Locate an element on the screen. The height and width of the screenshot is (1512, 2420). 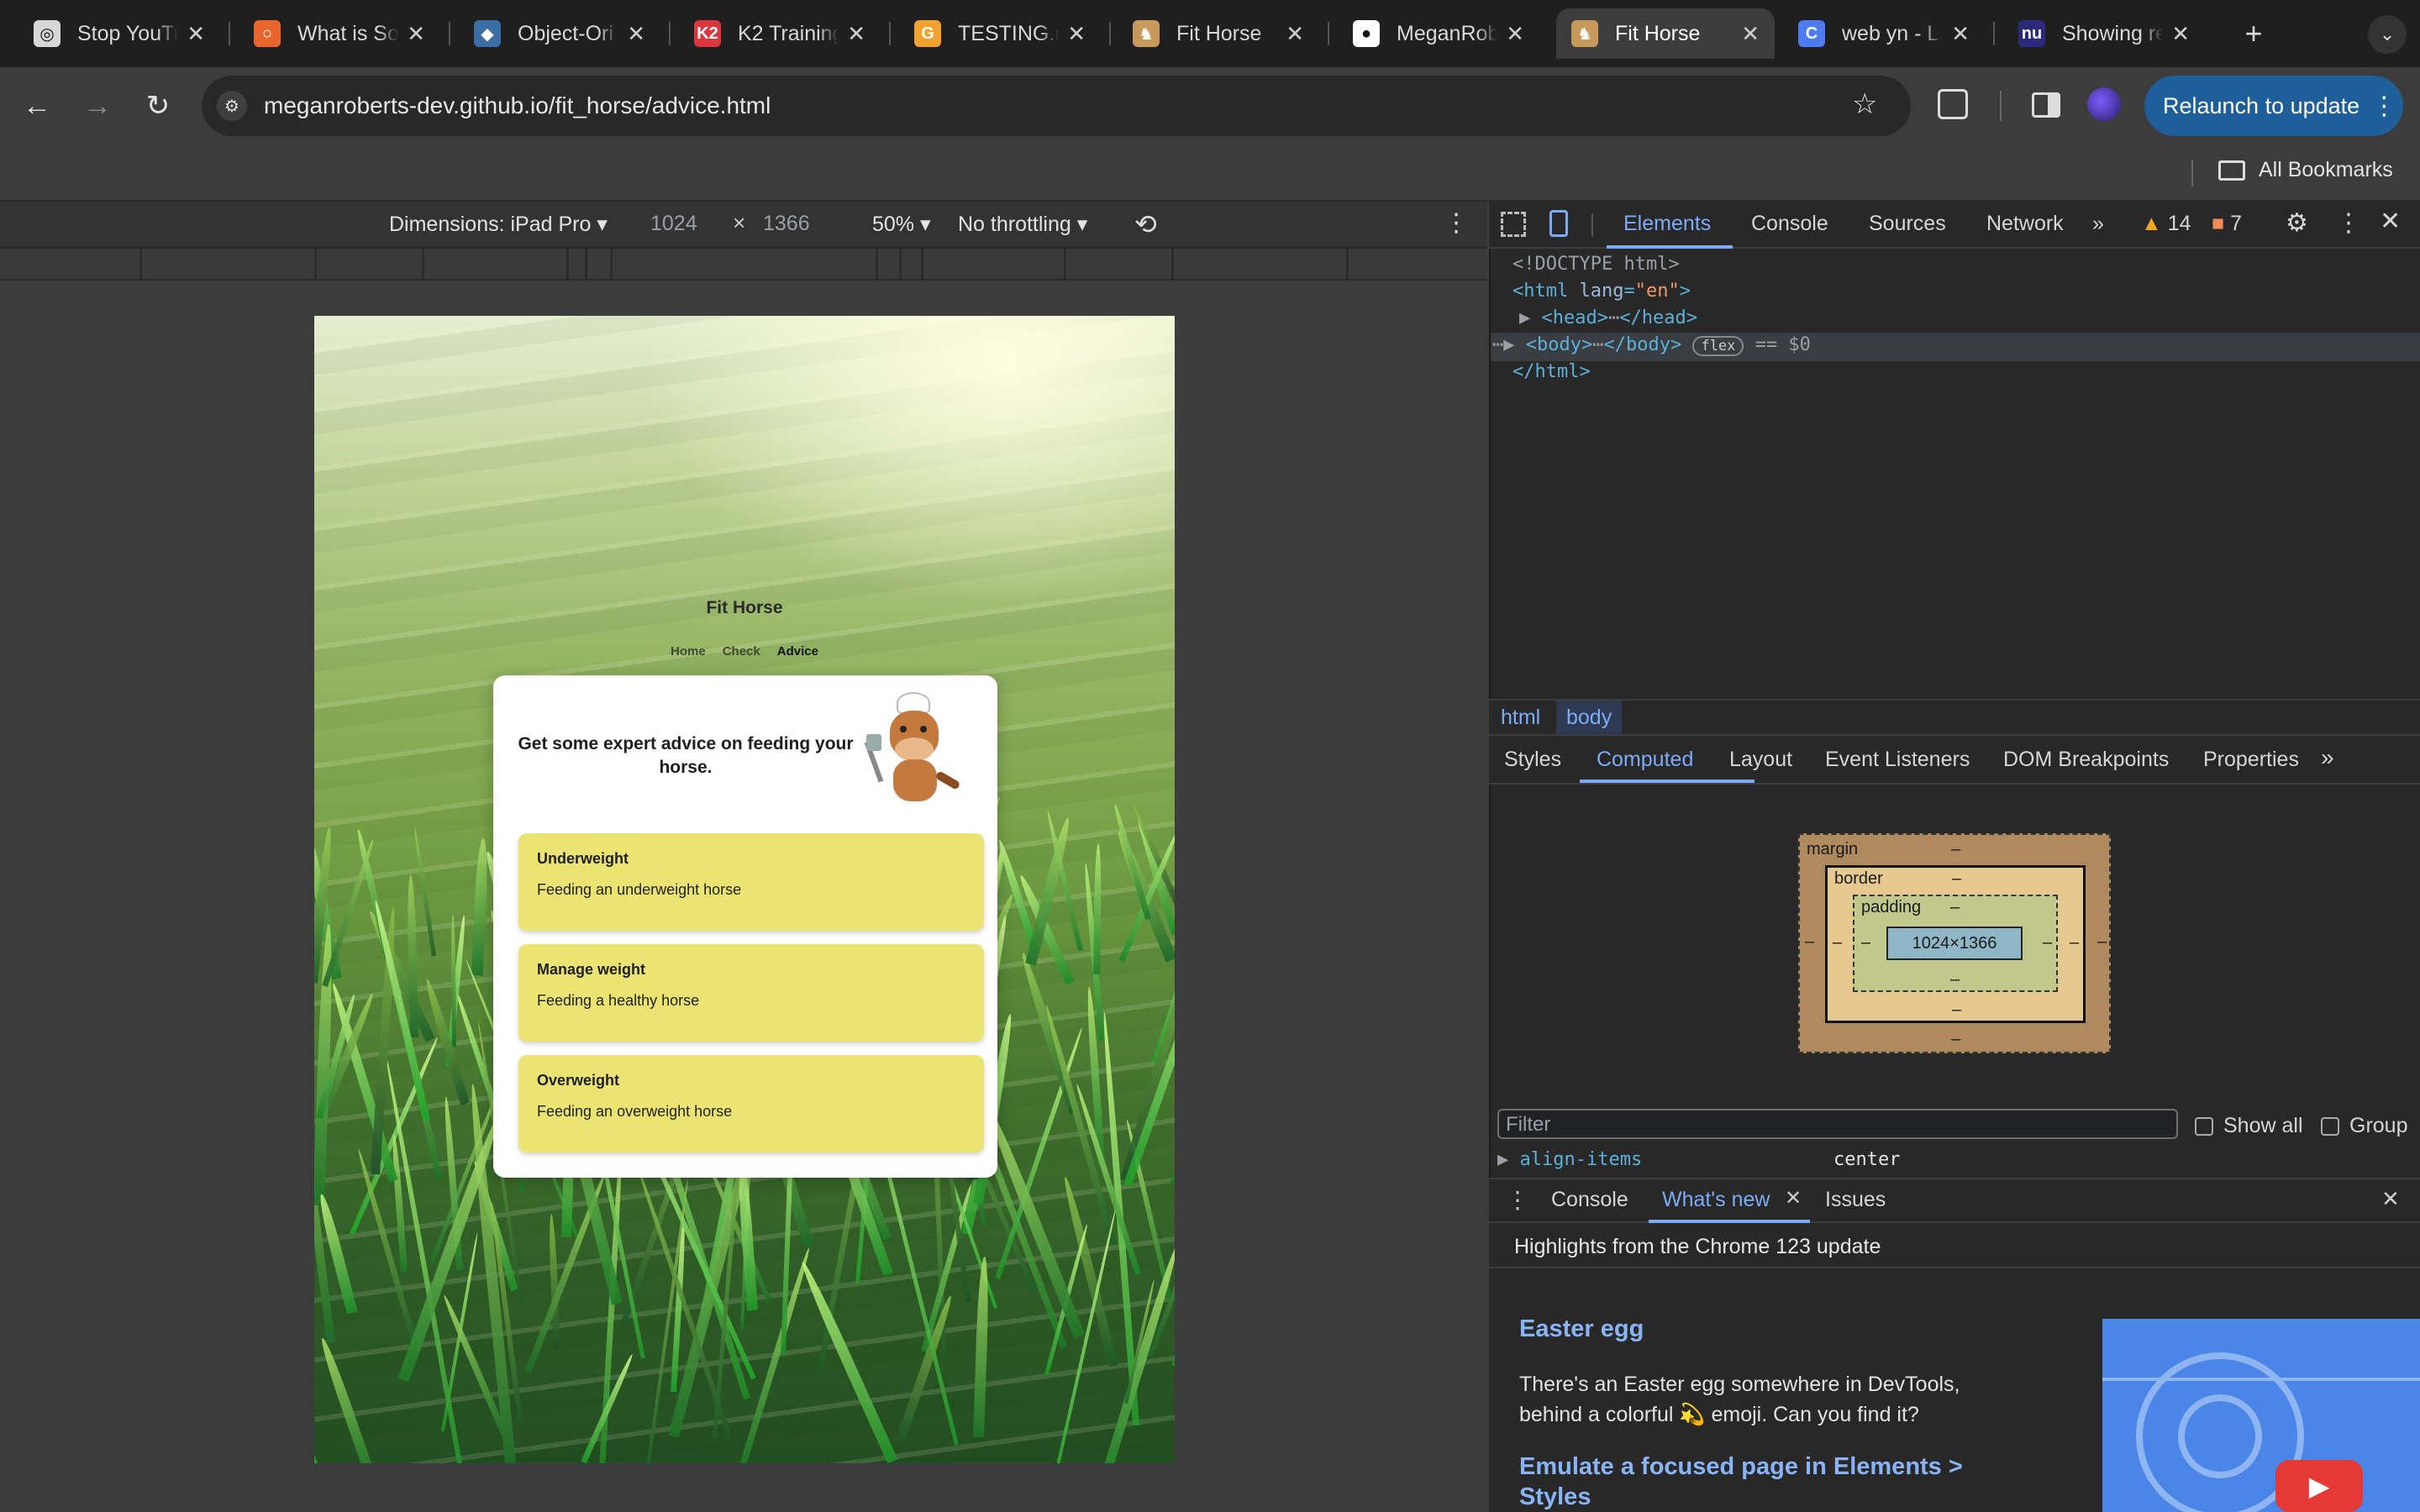
group-checkbox: Group is located at coordinates (2364, 1126).